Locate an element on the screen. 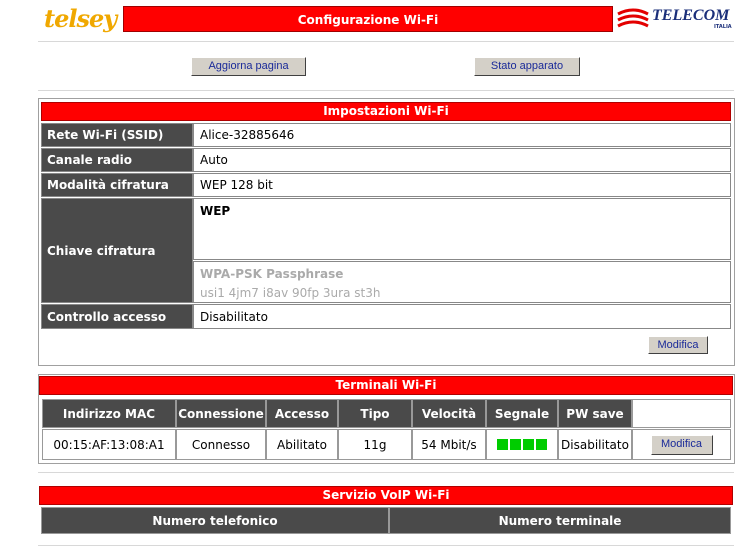 This screenshot has height=556, width=754. ssid-value: Alice-32885646 is located at coordinates (462, 135).